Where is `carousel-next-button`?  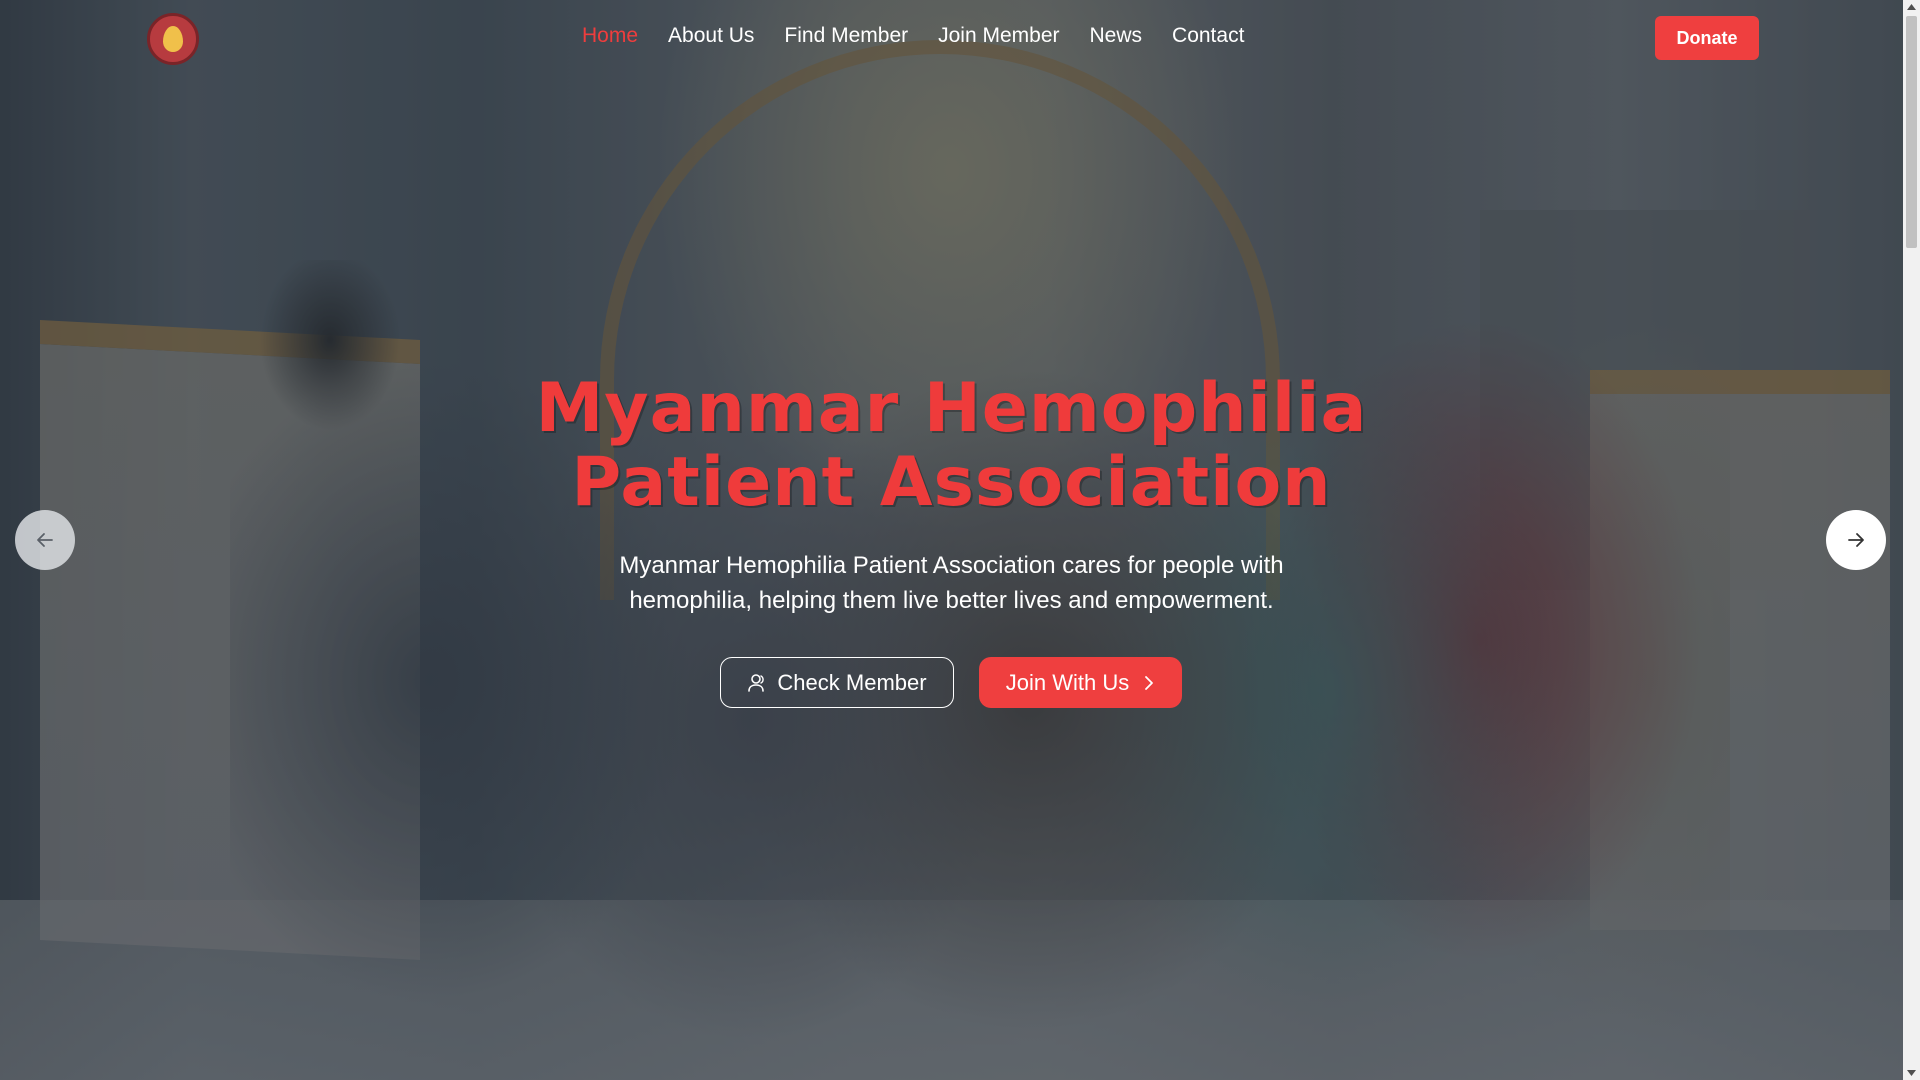 carousel-next-button is located at coordinates (1856, 540).